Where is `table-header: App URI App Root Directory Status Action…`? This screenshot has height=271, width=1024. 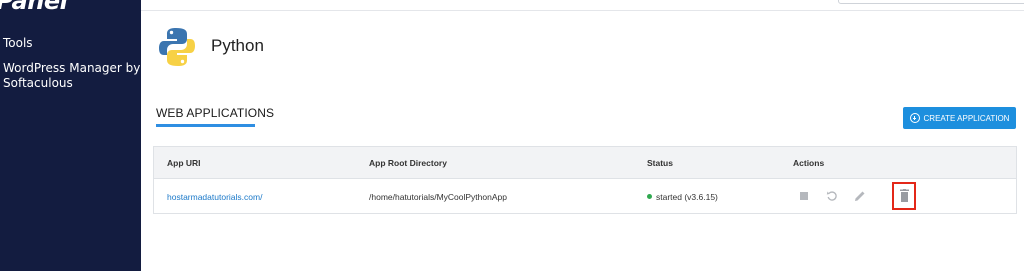 table-header: App URI App Root Directory Status Action… is located at coordinates (585, 163).